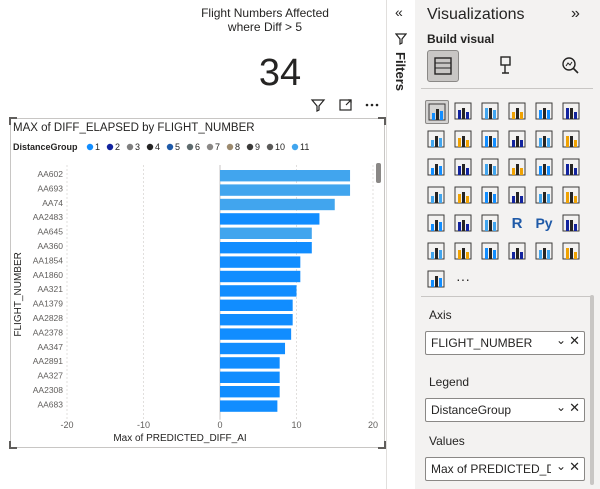  I want to click on y-tick-label: AA327, so click(50, 376).